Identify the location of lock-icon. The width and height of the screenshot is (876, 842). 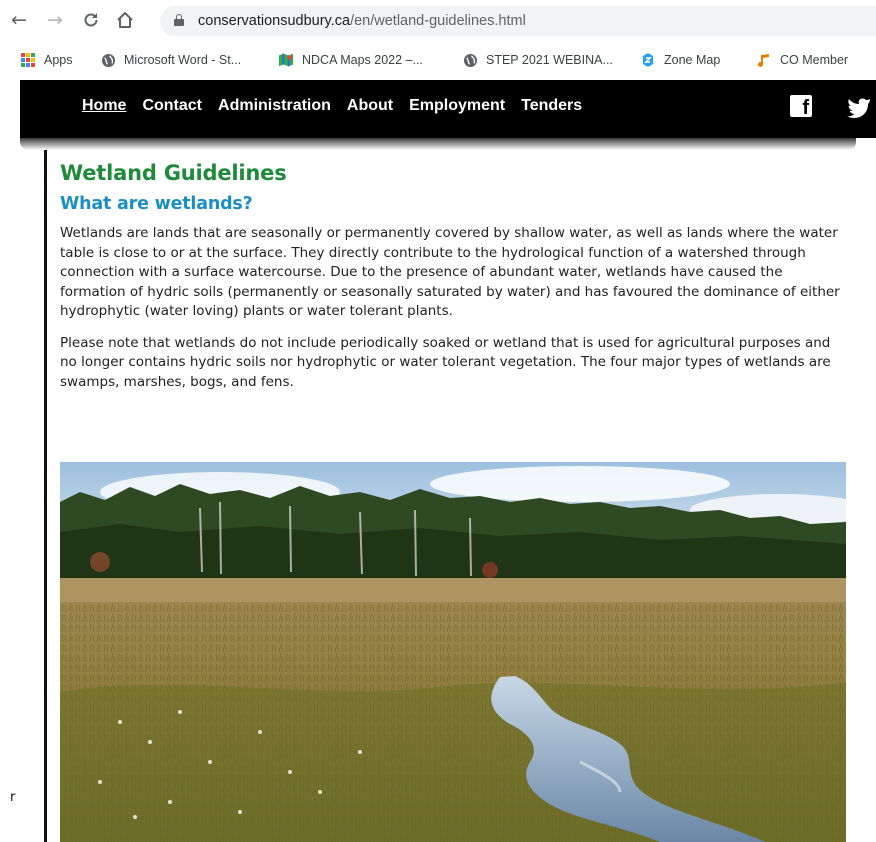
(179, 20).